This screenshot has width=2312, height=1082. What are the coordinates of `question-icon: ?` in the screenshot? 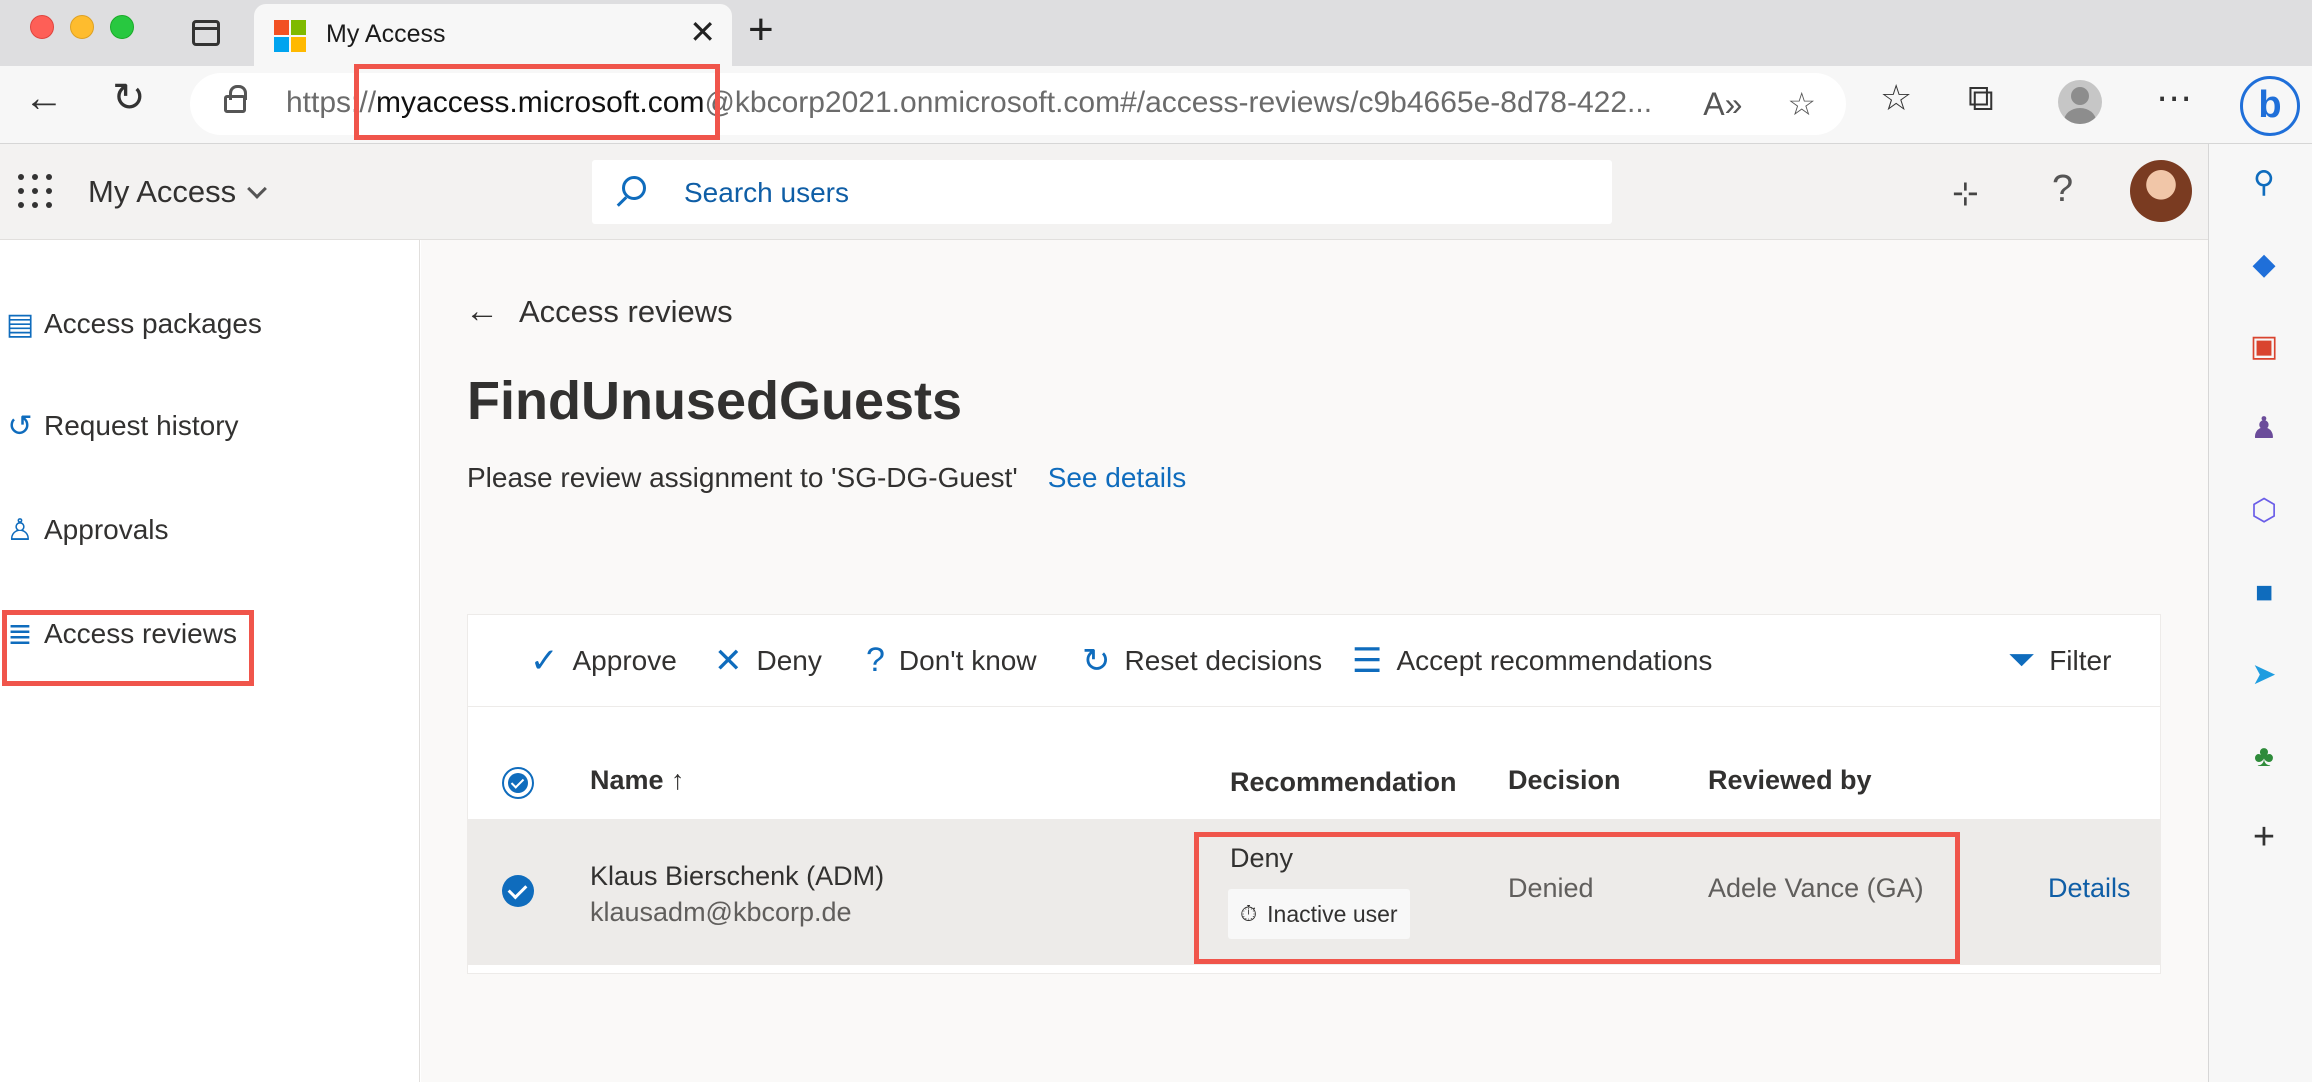 It's located at (875, 660).